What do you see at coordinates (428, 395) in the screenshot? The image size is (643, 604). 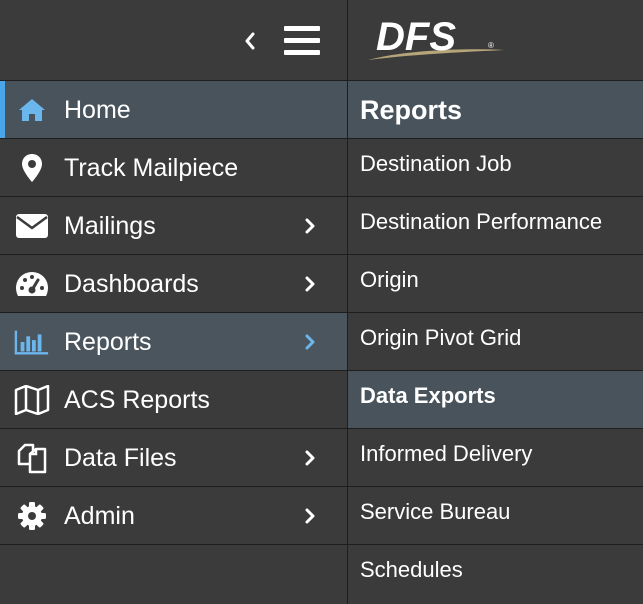 I see `submenu-item-label: Data Exports` at bounding box center [428, 395].